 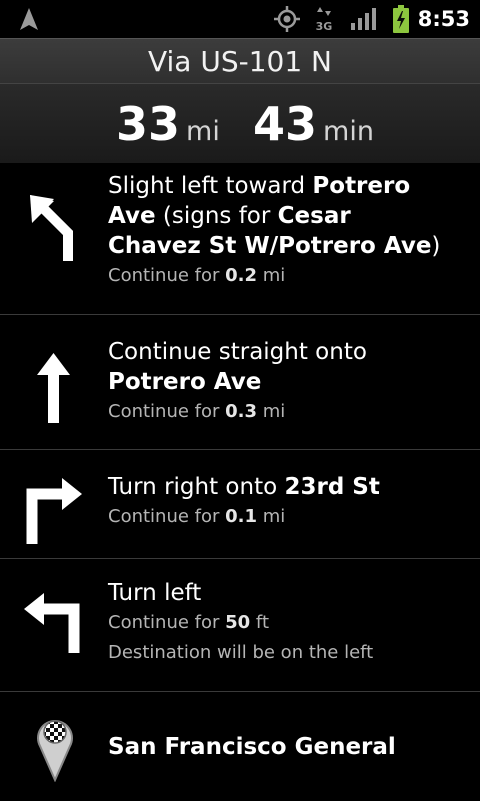 What do you see at coordinates (197, 275) in the screenshot?
I see `continue-distance: Continue for 0.2 mi` at bounding box center [197, 275].